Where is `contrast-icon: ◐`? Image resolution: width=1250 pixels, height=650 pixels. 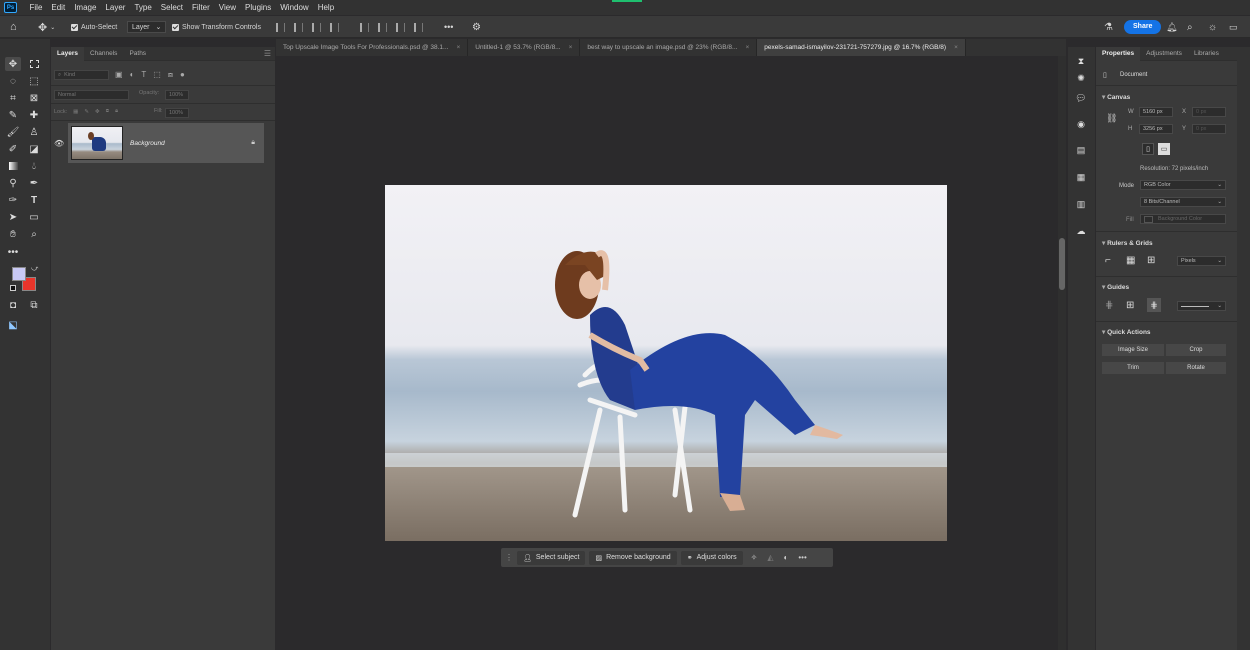 contrast-icon: ◐ is located at coordinates (786, 557).